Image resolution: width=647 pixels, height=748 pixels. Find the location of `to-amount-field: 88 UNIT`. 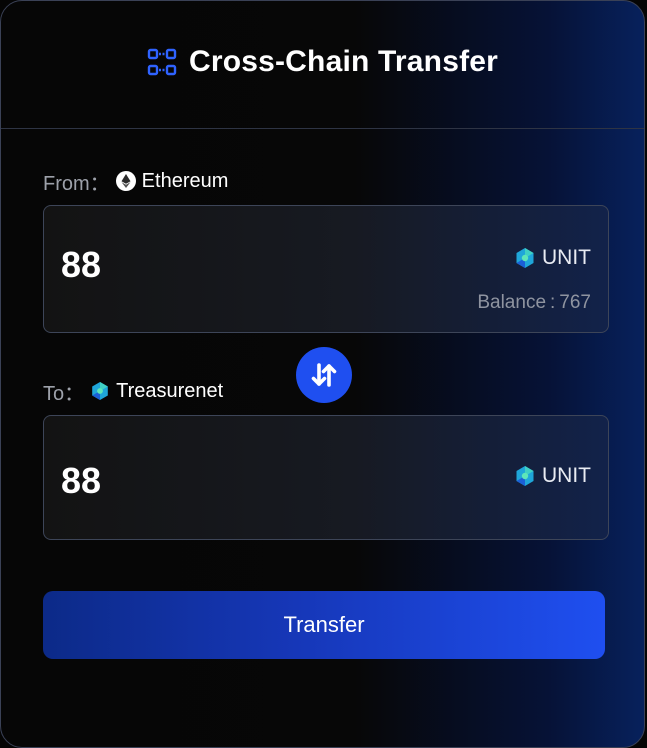

to-amount-field: 88 UNIT is located at coordinates (326, 477).